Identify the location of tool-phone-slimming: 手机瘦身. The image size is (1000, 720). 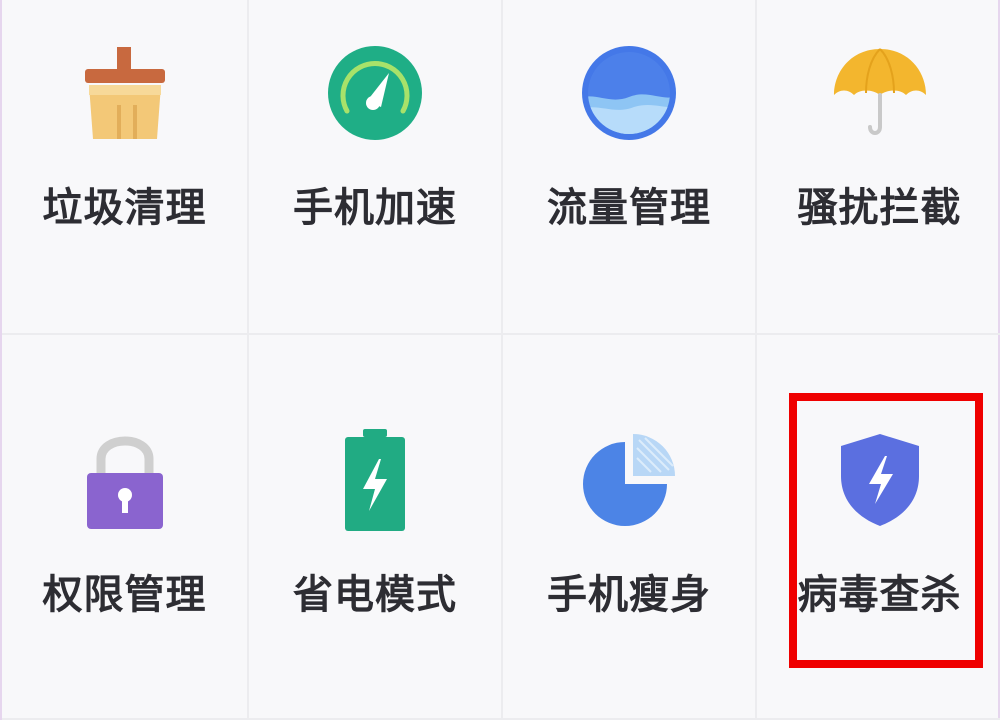
(630, 527).